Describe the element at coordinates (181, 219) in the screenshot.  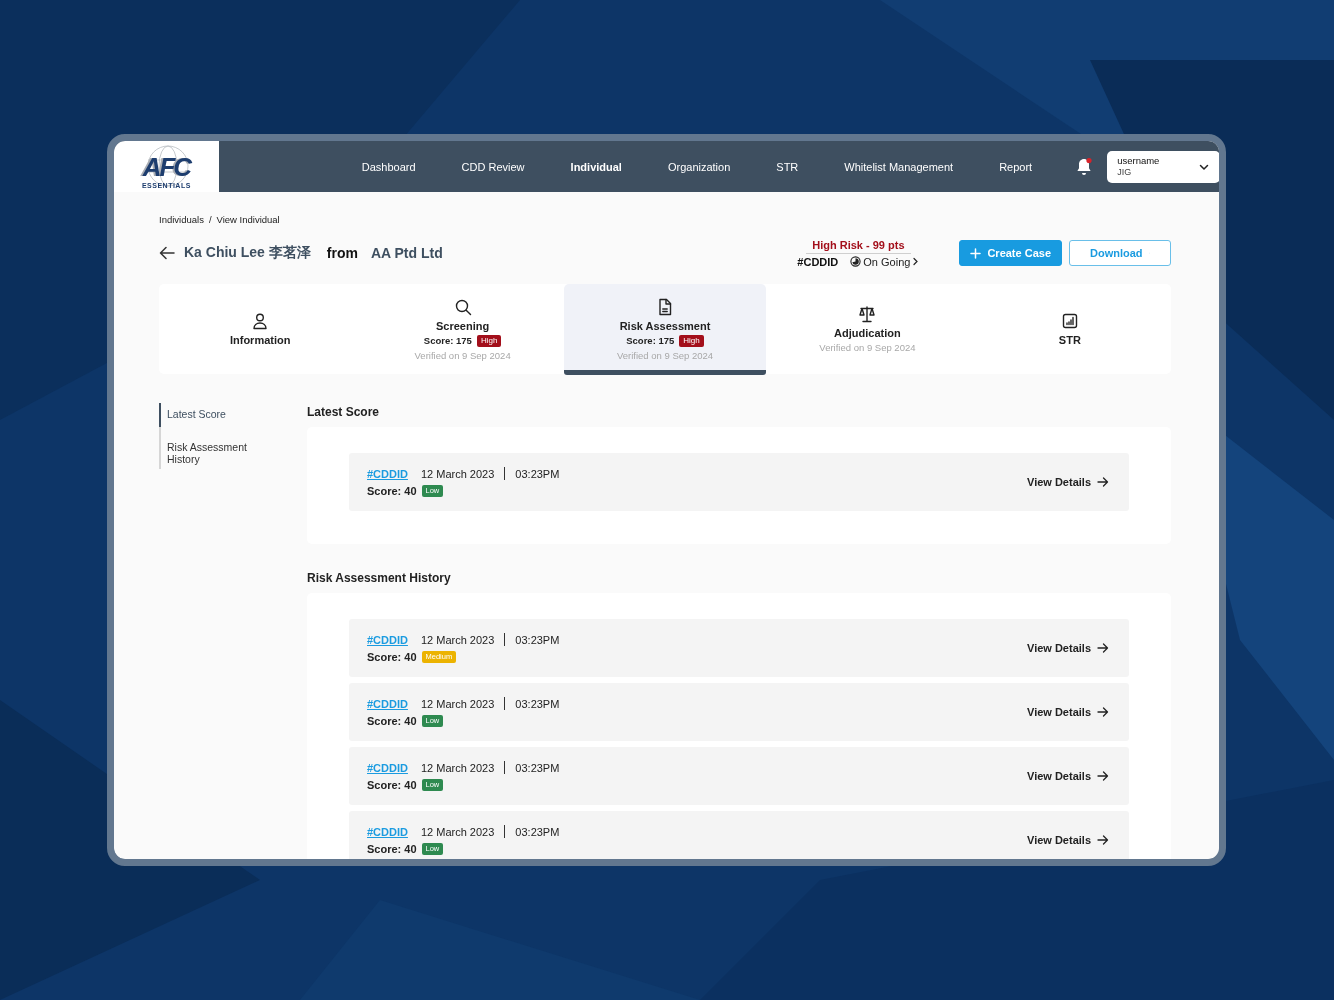
I see `breadcrumb-link: Individuals` at that location.